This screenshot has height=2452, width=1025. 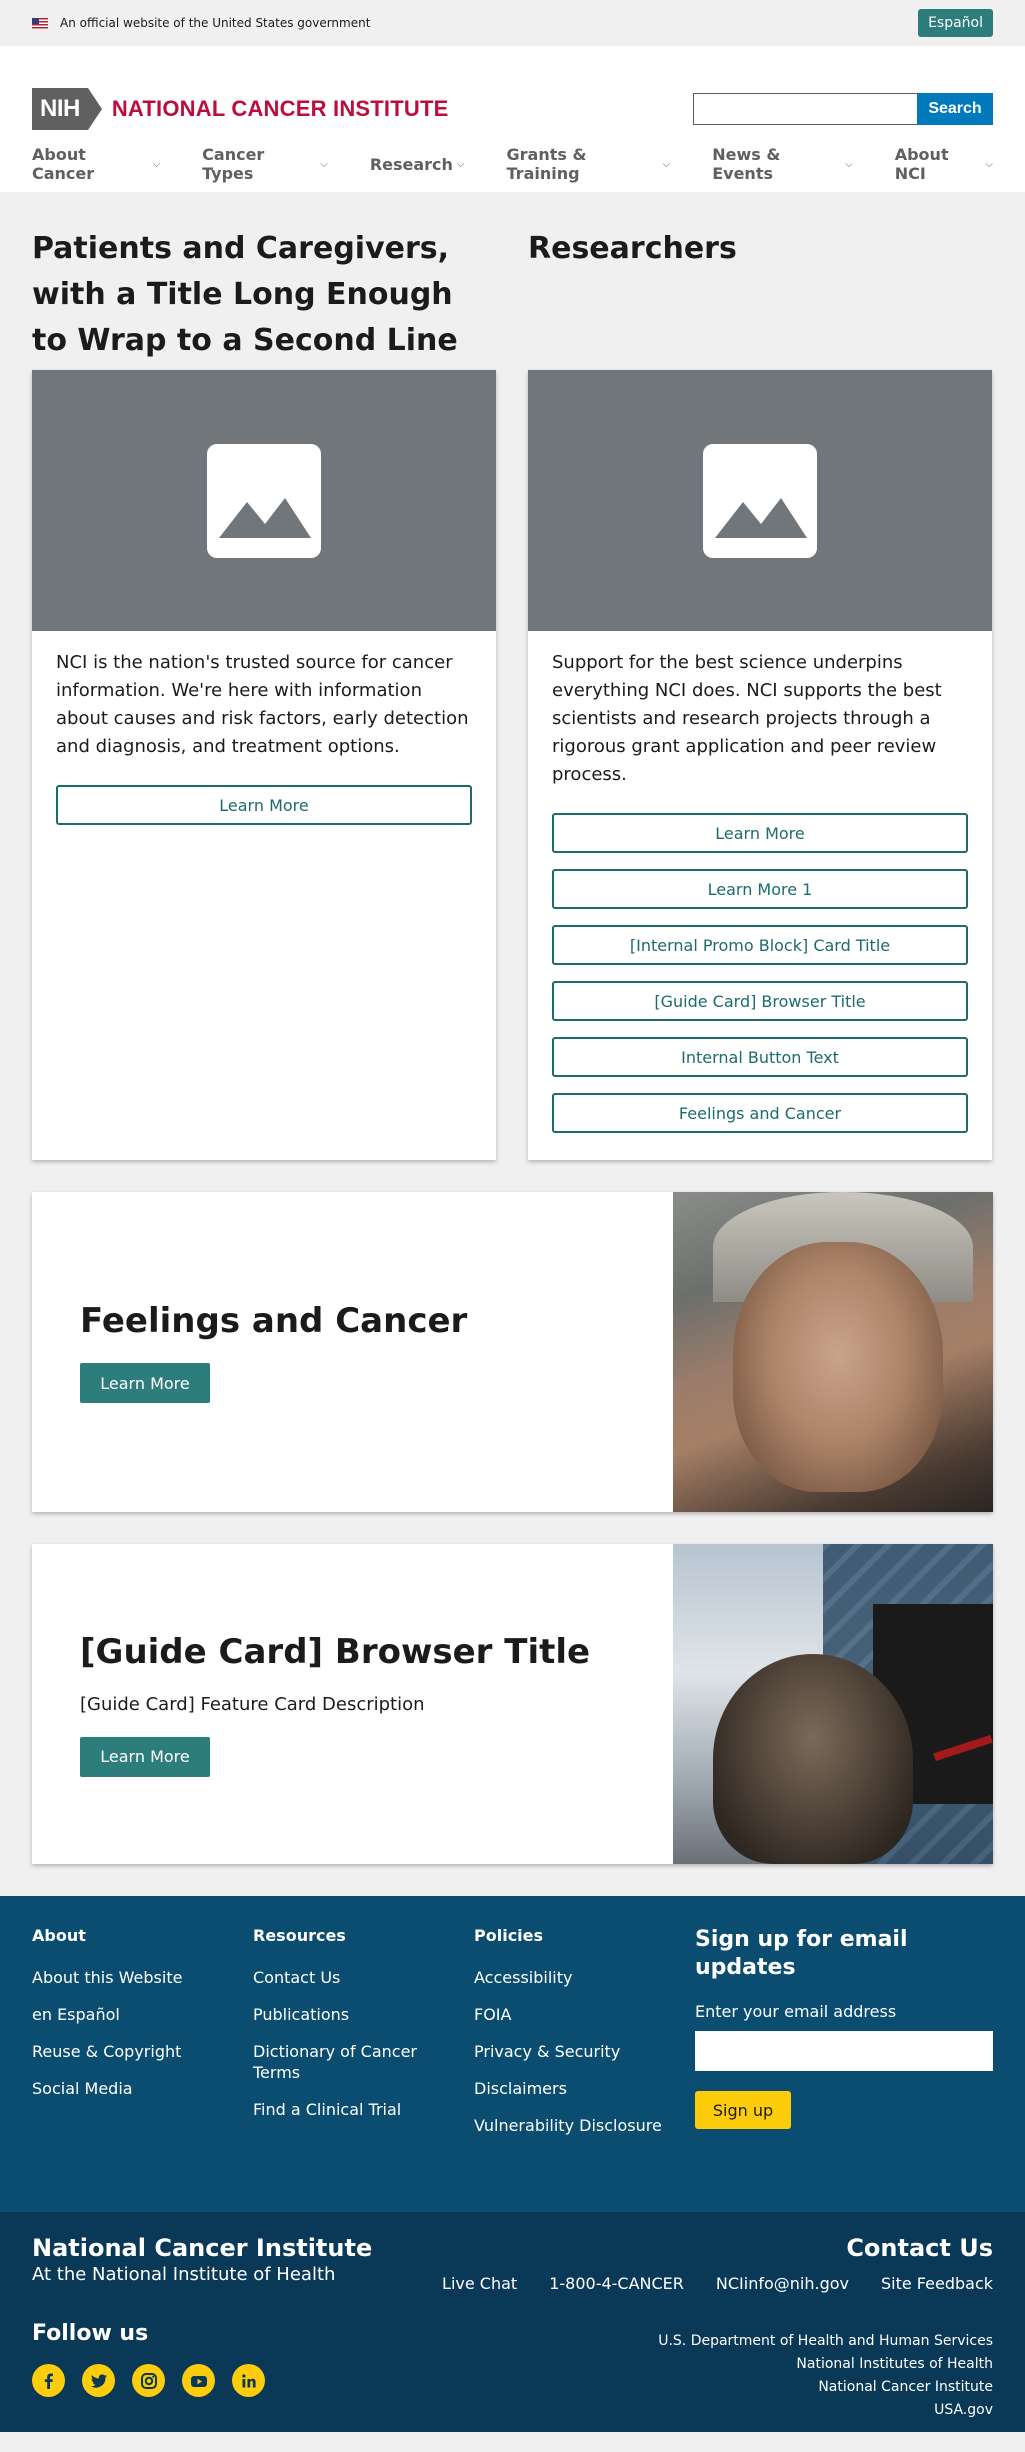 I want to click on feature-card-text: Feelings and Cancer Learn More, so click(x=352, y=1352).